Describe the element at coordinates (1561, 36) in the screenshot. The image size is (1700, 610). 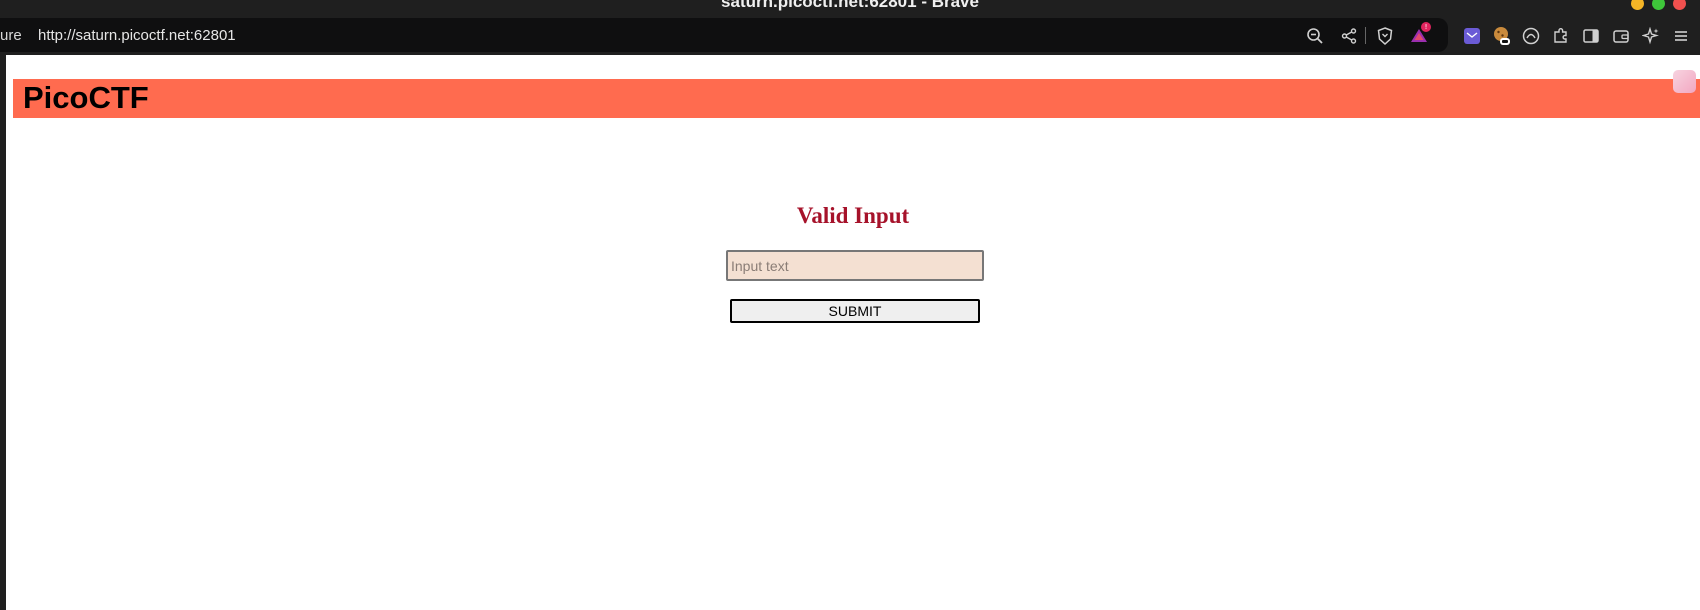
I see `extensions-puzzle-icon` at that location.